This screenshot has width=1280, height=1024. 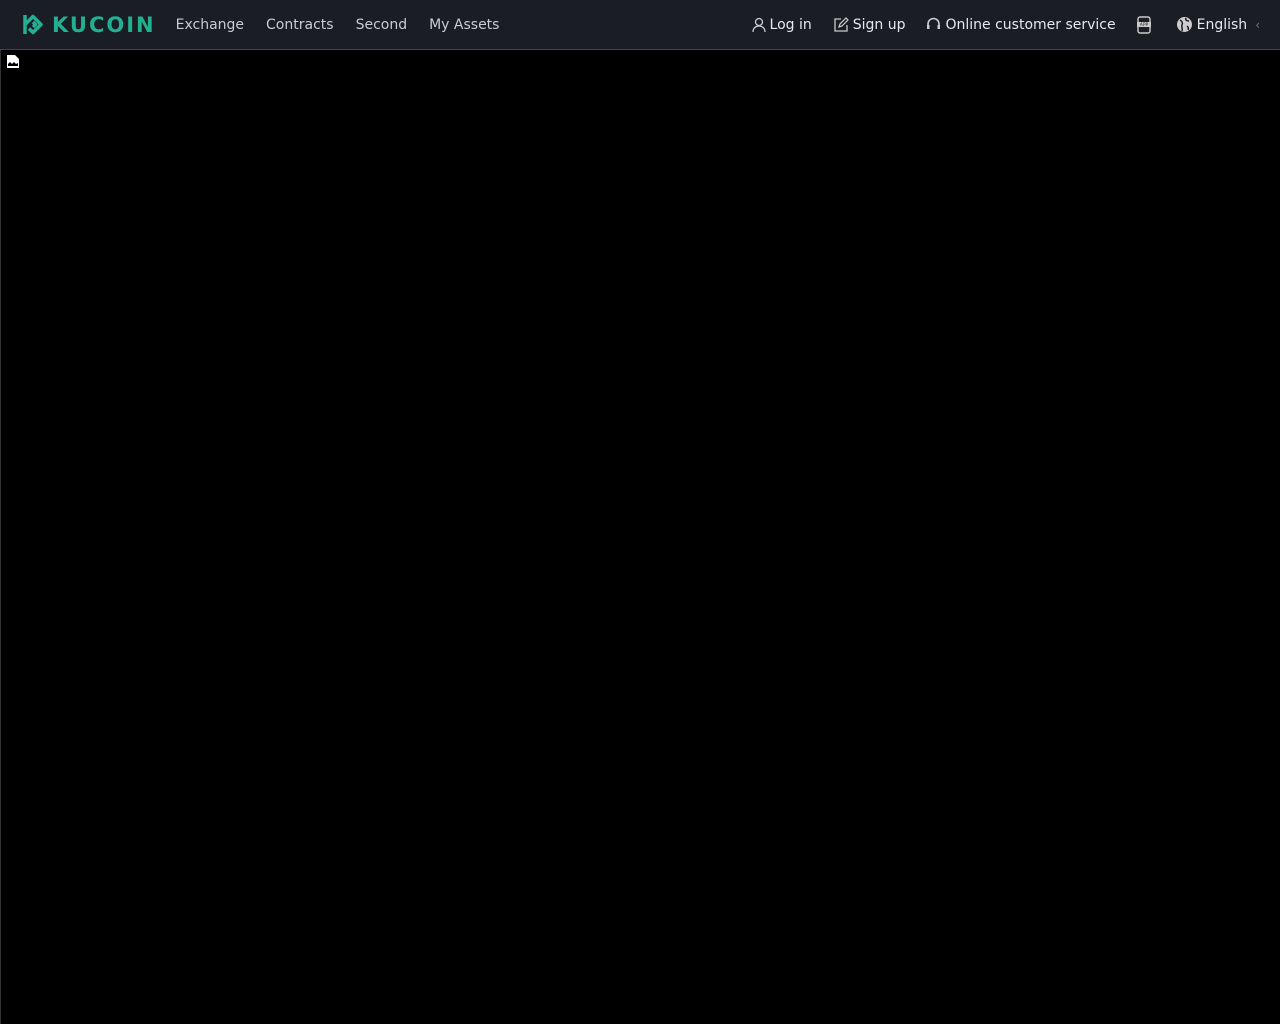 I want to click on app-download-button: APP, so click(x=1145, y=24).